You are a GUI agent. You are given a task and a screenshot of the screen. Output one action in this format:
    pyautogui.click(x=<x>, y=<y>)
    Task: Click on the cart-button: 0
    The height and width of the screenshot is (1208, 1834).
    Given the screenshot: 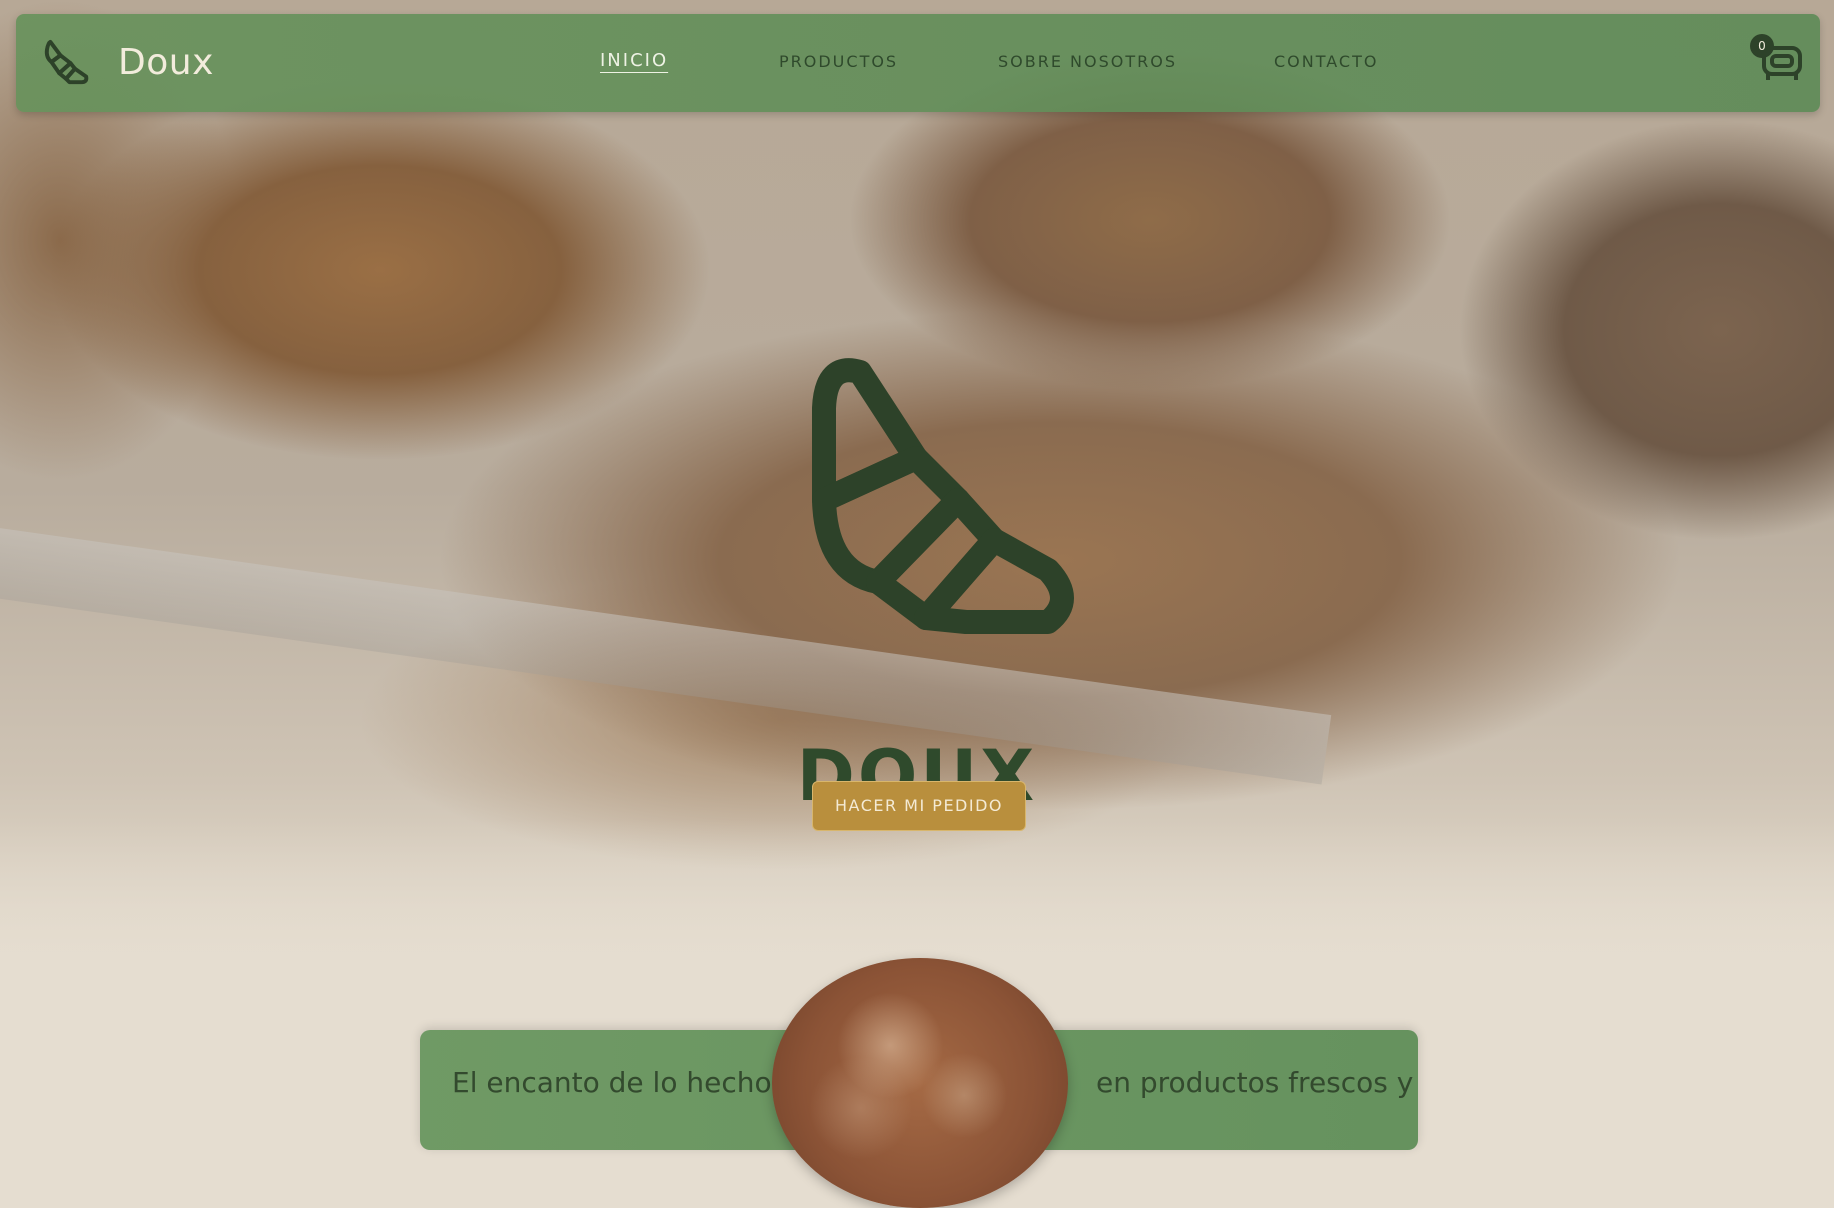 What is the action you would take?
    pyautogui.click(x=1778, y=62)
    